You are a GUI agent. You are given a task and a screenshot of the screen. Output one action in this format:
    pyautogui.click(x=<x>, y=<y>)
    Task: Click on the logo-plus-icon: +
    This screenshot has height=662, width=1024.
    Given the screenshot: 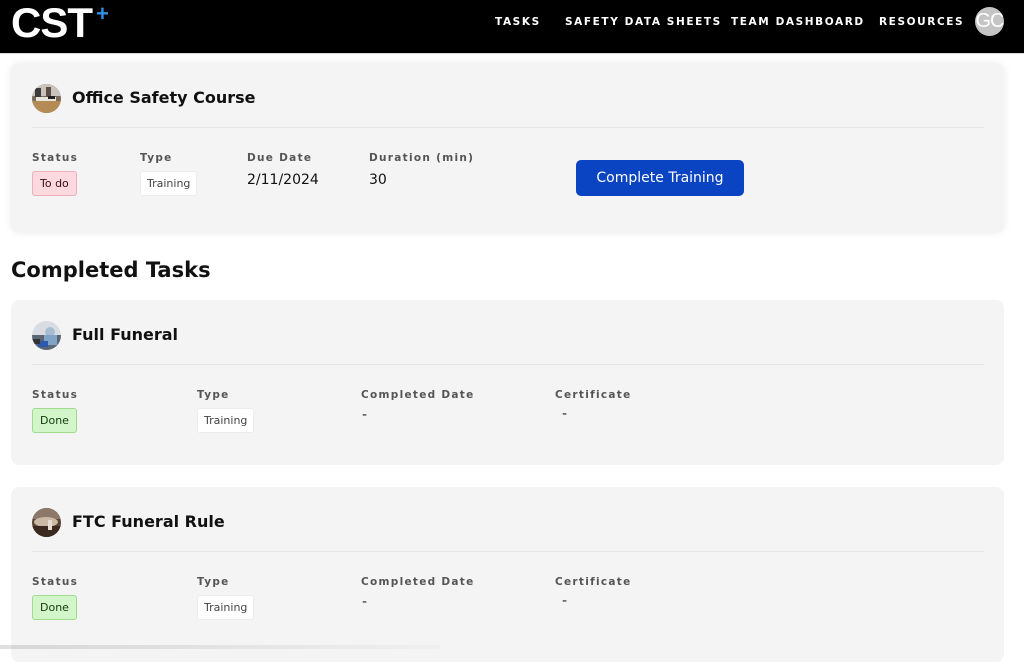 What is the action you would take?
    pyautogui.click(x=102, y=13)
    